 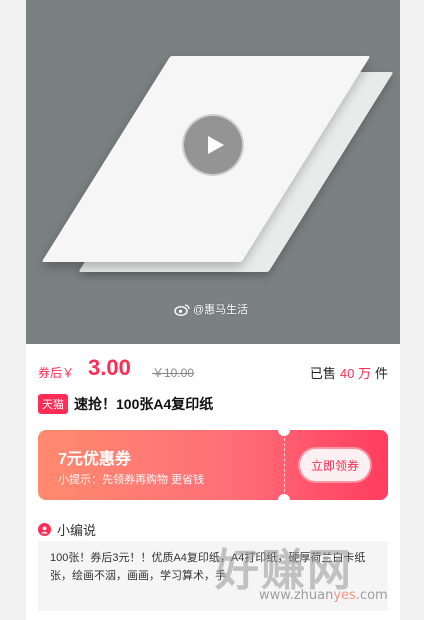 I want to click on product-title-row: 天猫 速抢！100张A4复印纸, so click(x=213, y=404).